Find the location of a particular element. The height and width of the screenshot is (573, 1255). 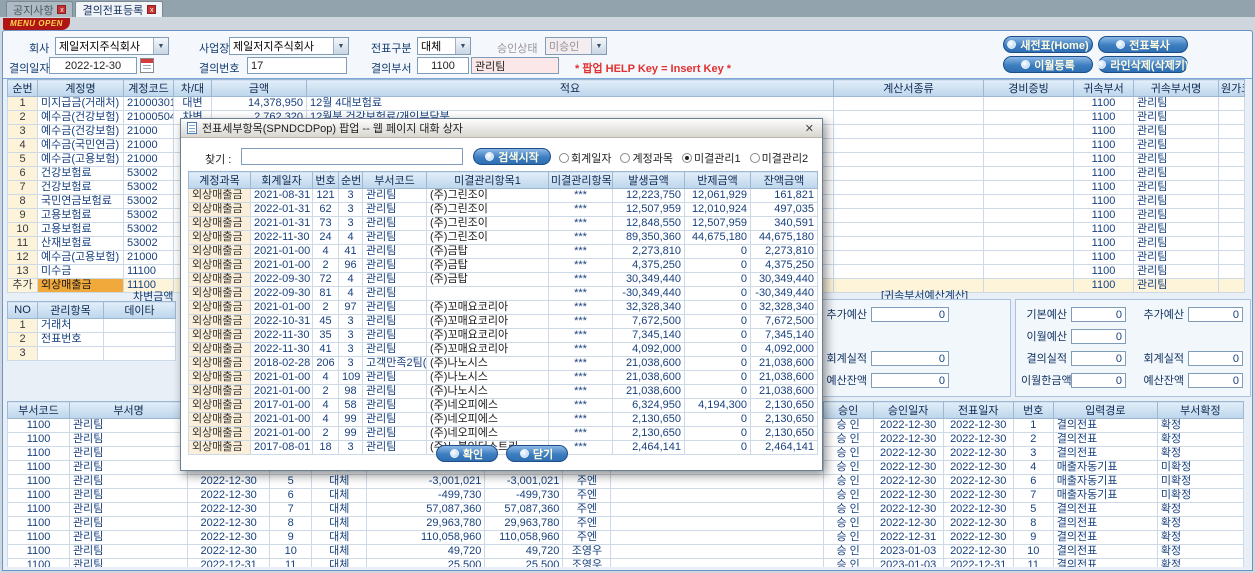

tab-close-icon: x is located at coordinates (62, 9).